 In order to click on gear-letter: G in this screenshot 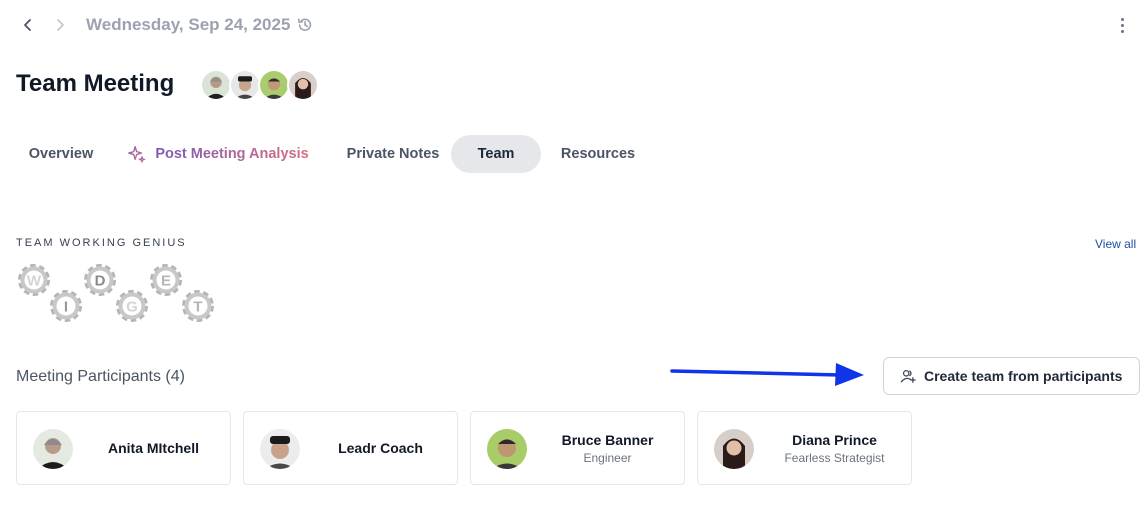, I will do `click(132, 307)`.